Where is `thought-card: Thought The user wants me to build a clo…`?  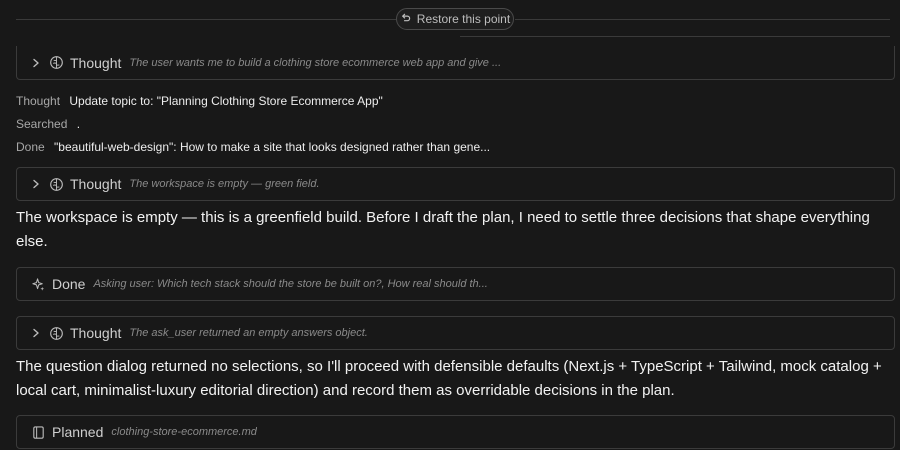 thought-card: Thought The user wants me to build a clo… is located at coordinates (455, 63).